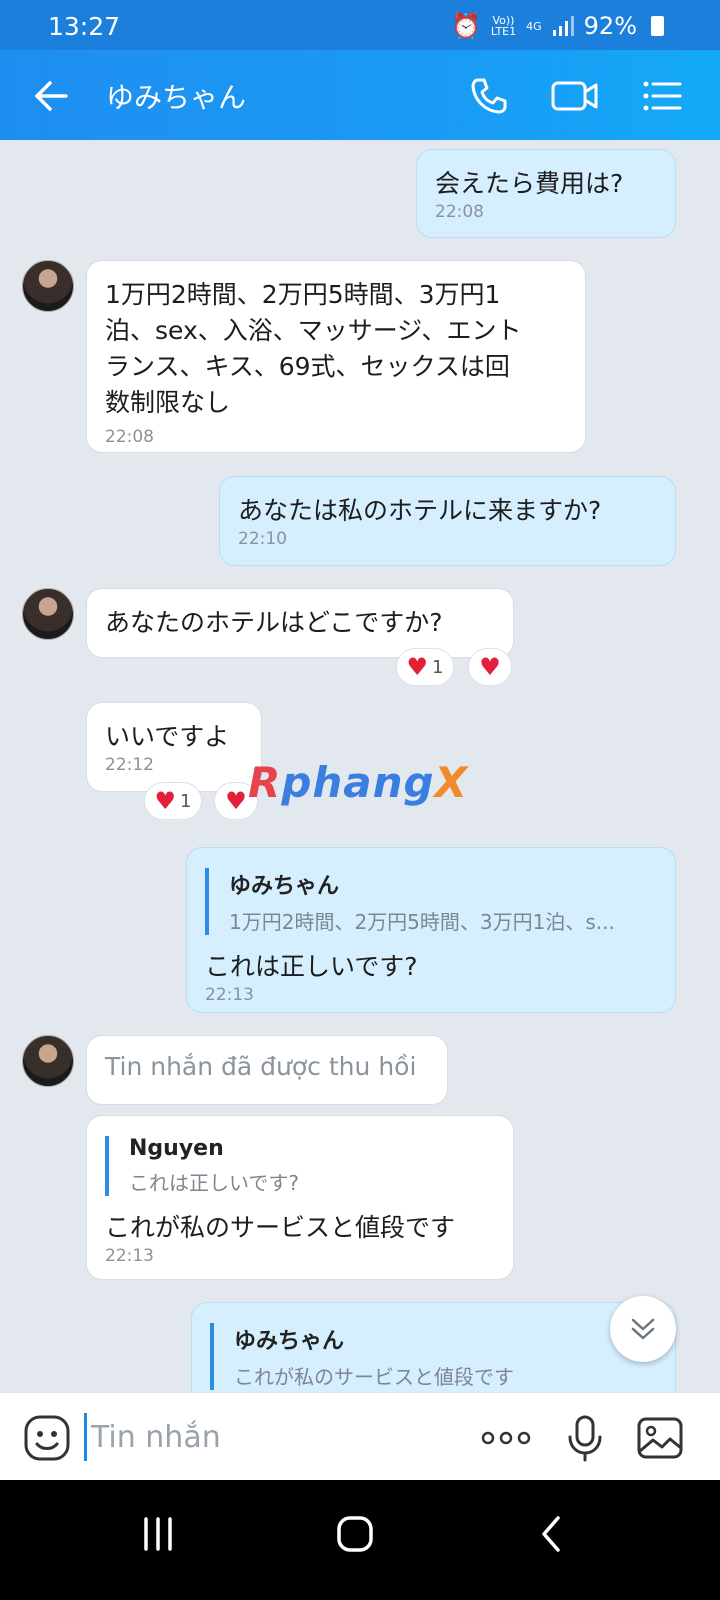  Describe the element at coordinates (274, 622) in the screenshot. I see `message-text: あなたのホテルはどこですか?` at that location.